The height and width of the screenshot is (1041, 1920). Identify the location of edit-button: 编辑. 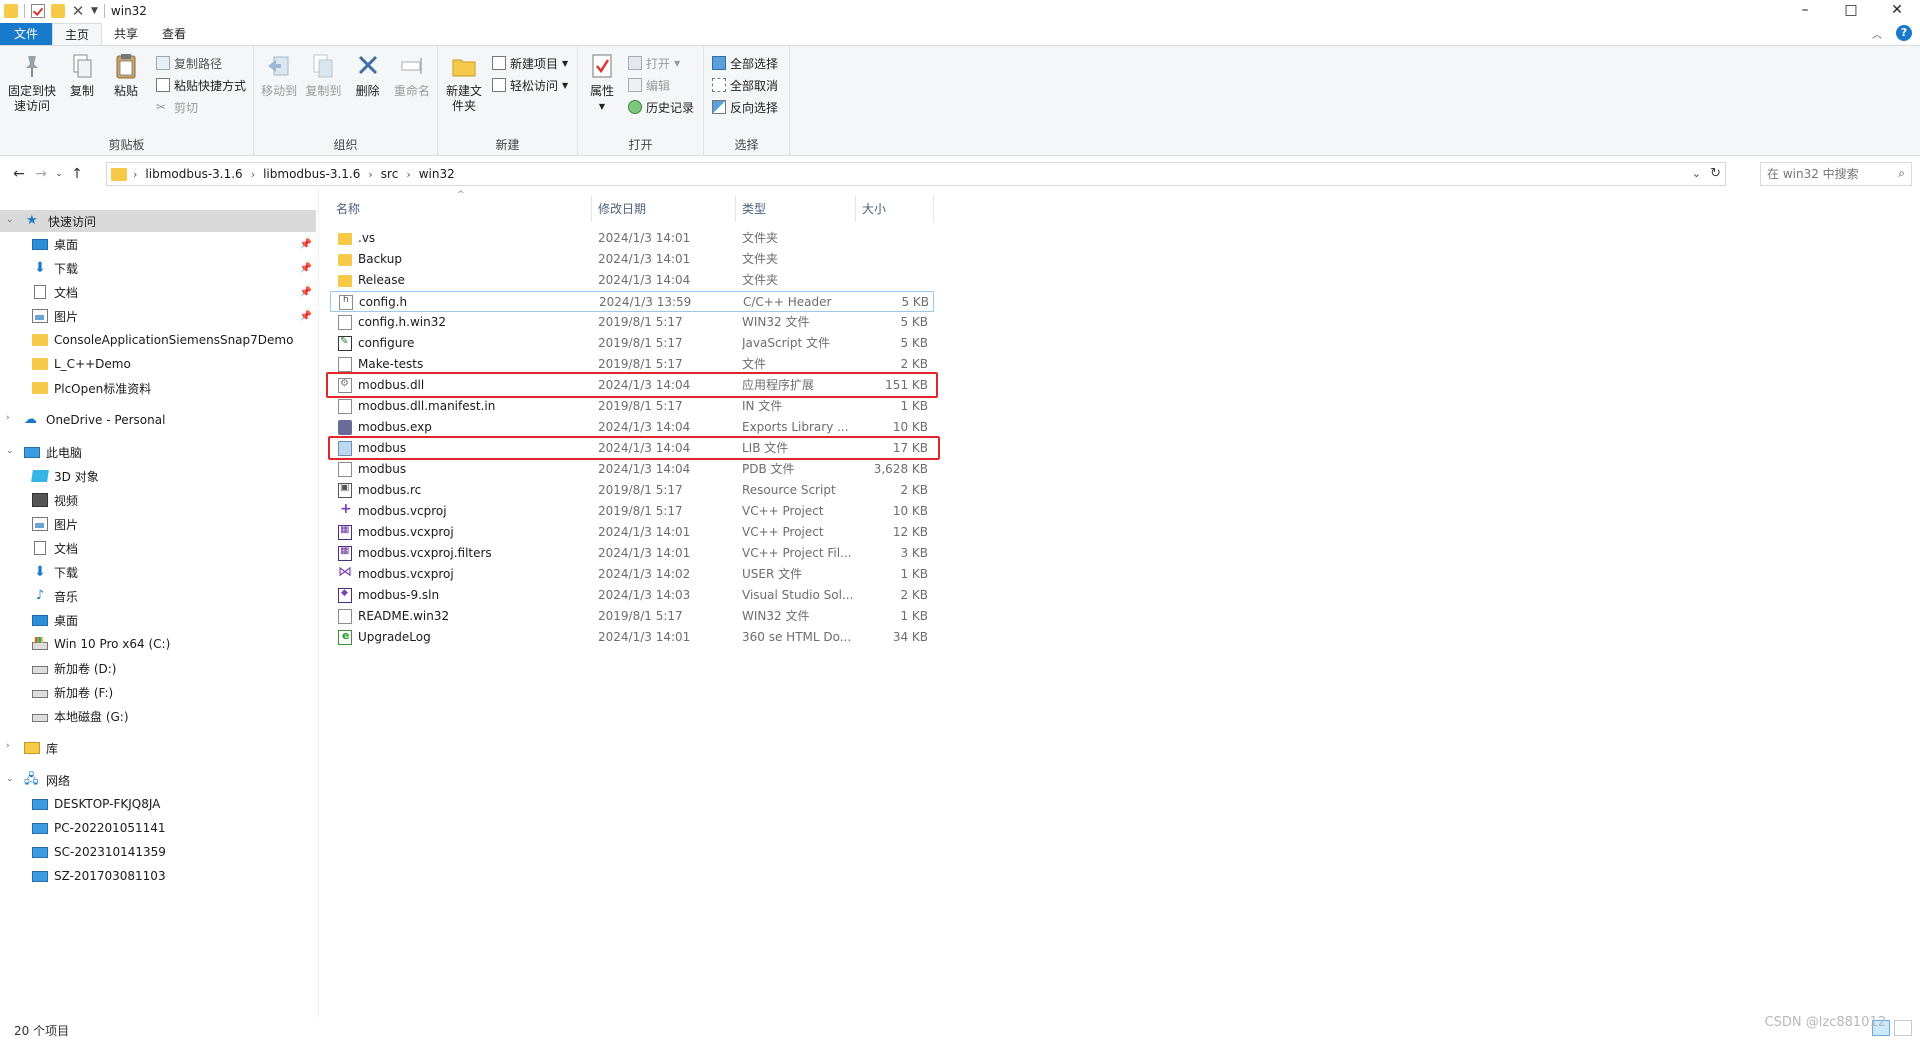
(661, 85).